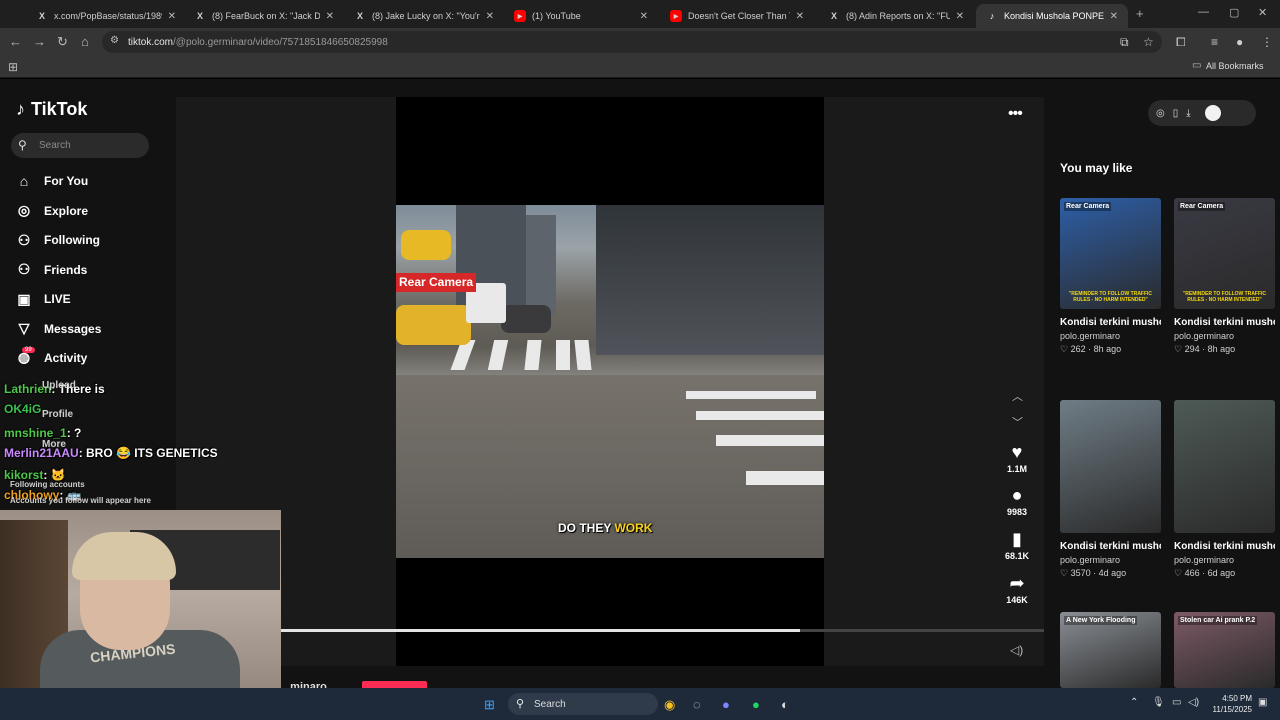 This screenshot has width=1280, height=720. Describe the element at coordinates (426, 245) in the screenshot. I see `yellow-taxi` at that location.